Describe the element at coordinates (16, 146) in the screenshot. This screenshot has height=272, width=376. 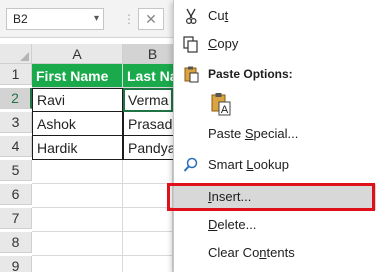
I see `row-header-4: 4` at that location.